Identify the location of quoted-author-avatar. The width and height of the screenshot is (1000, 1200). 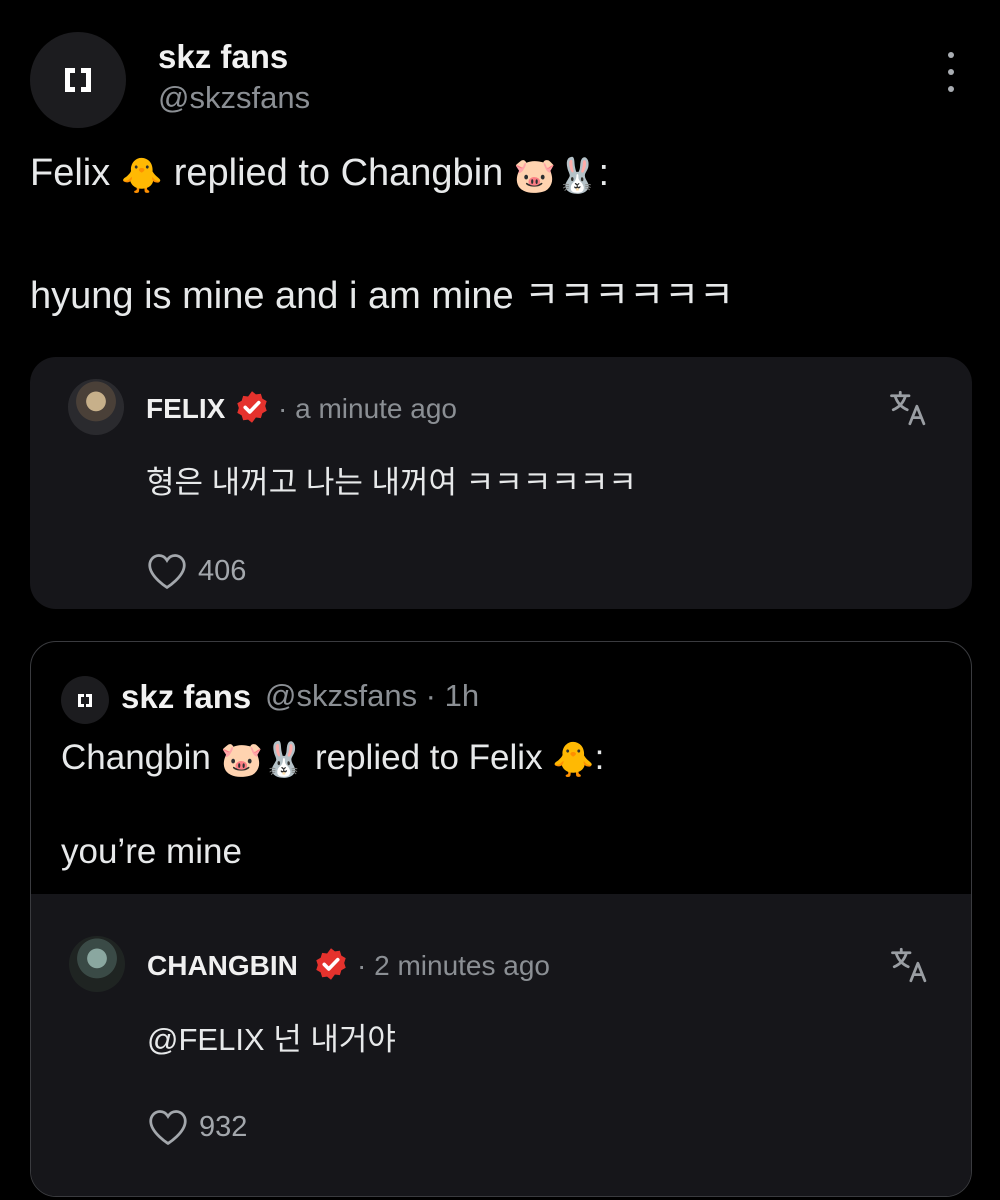
(85, 700).